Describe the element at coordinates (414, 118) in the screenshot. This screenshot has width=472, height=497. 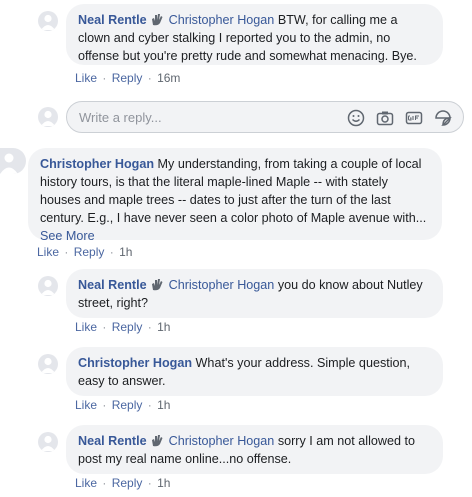
I see `gif-icon` at that location.